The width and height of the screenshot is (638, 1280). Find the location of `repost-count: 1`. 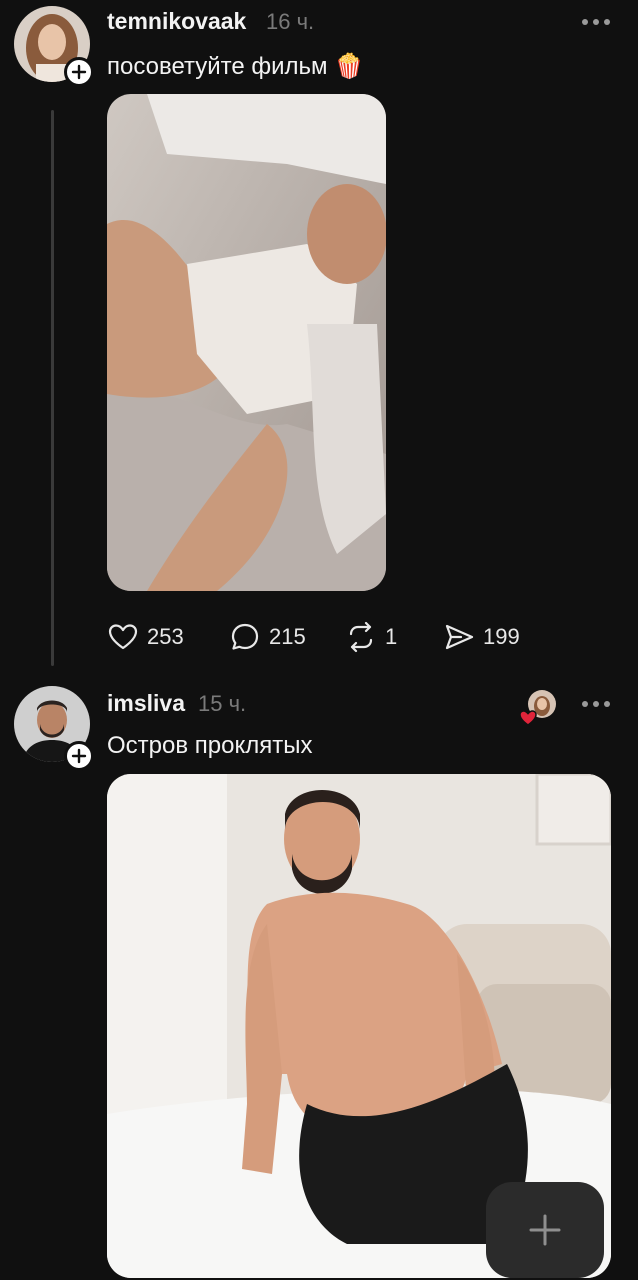

repost-count: 1 is located at coordinates (391, 636).